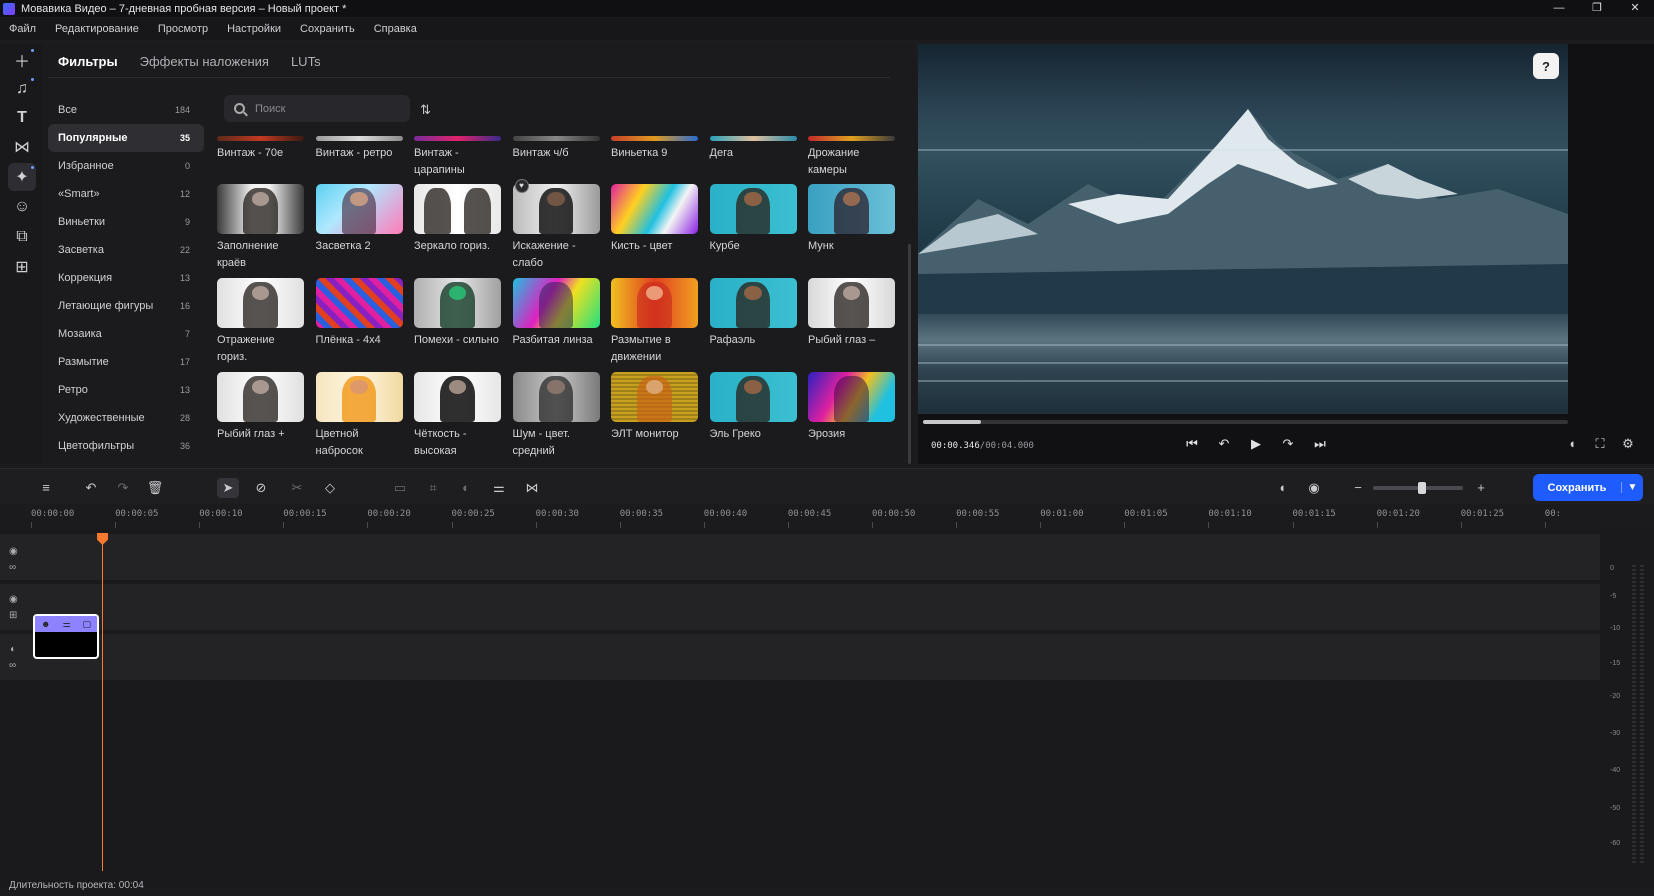  I want to click on import-plus-icon: ＋, so click(22, 60).